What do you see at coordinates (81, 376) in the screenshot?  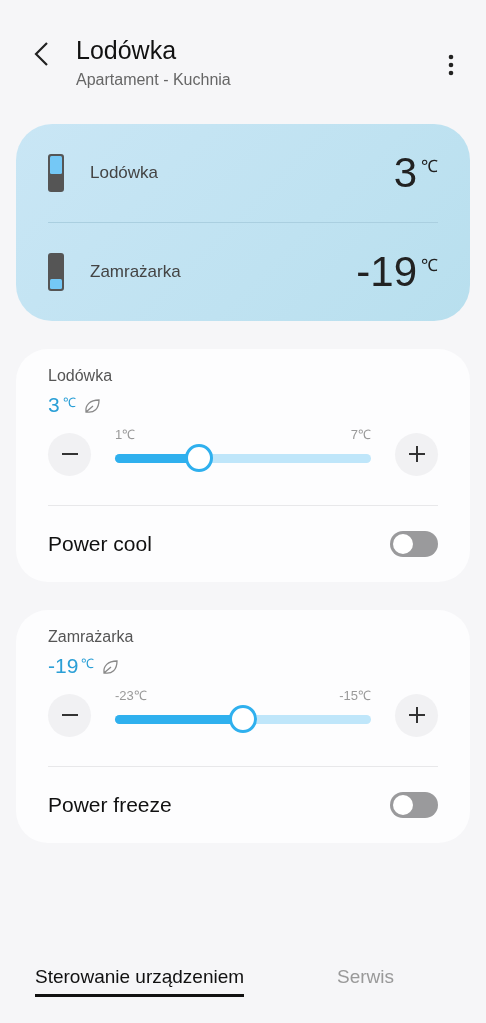 I see `card-title: Lodówka` at bounding box center [81, 376].